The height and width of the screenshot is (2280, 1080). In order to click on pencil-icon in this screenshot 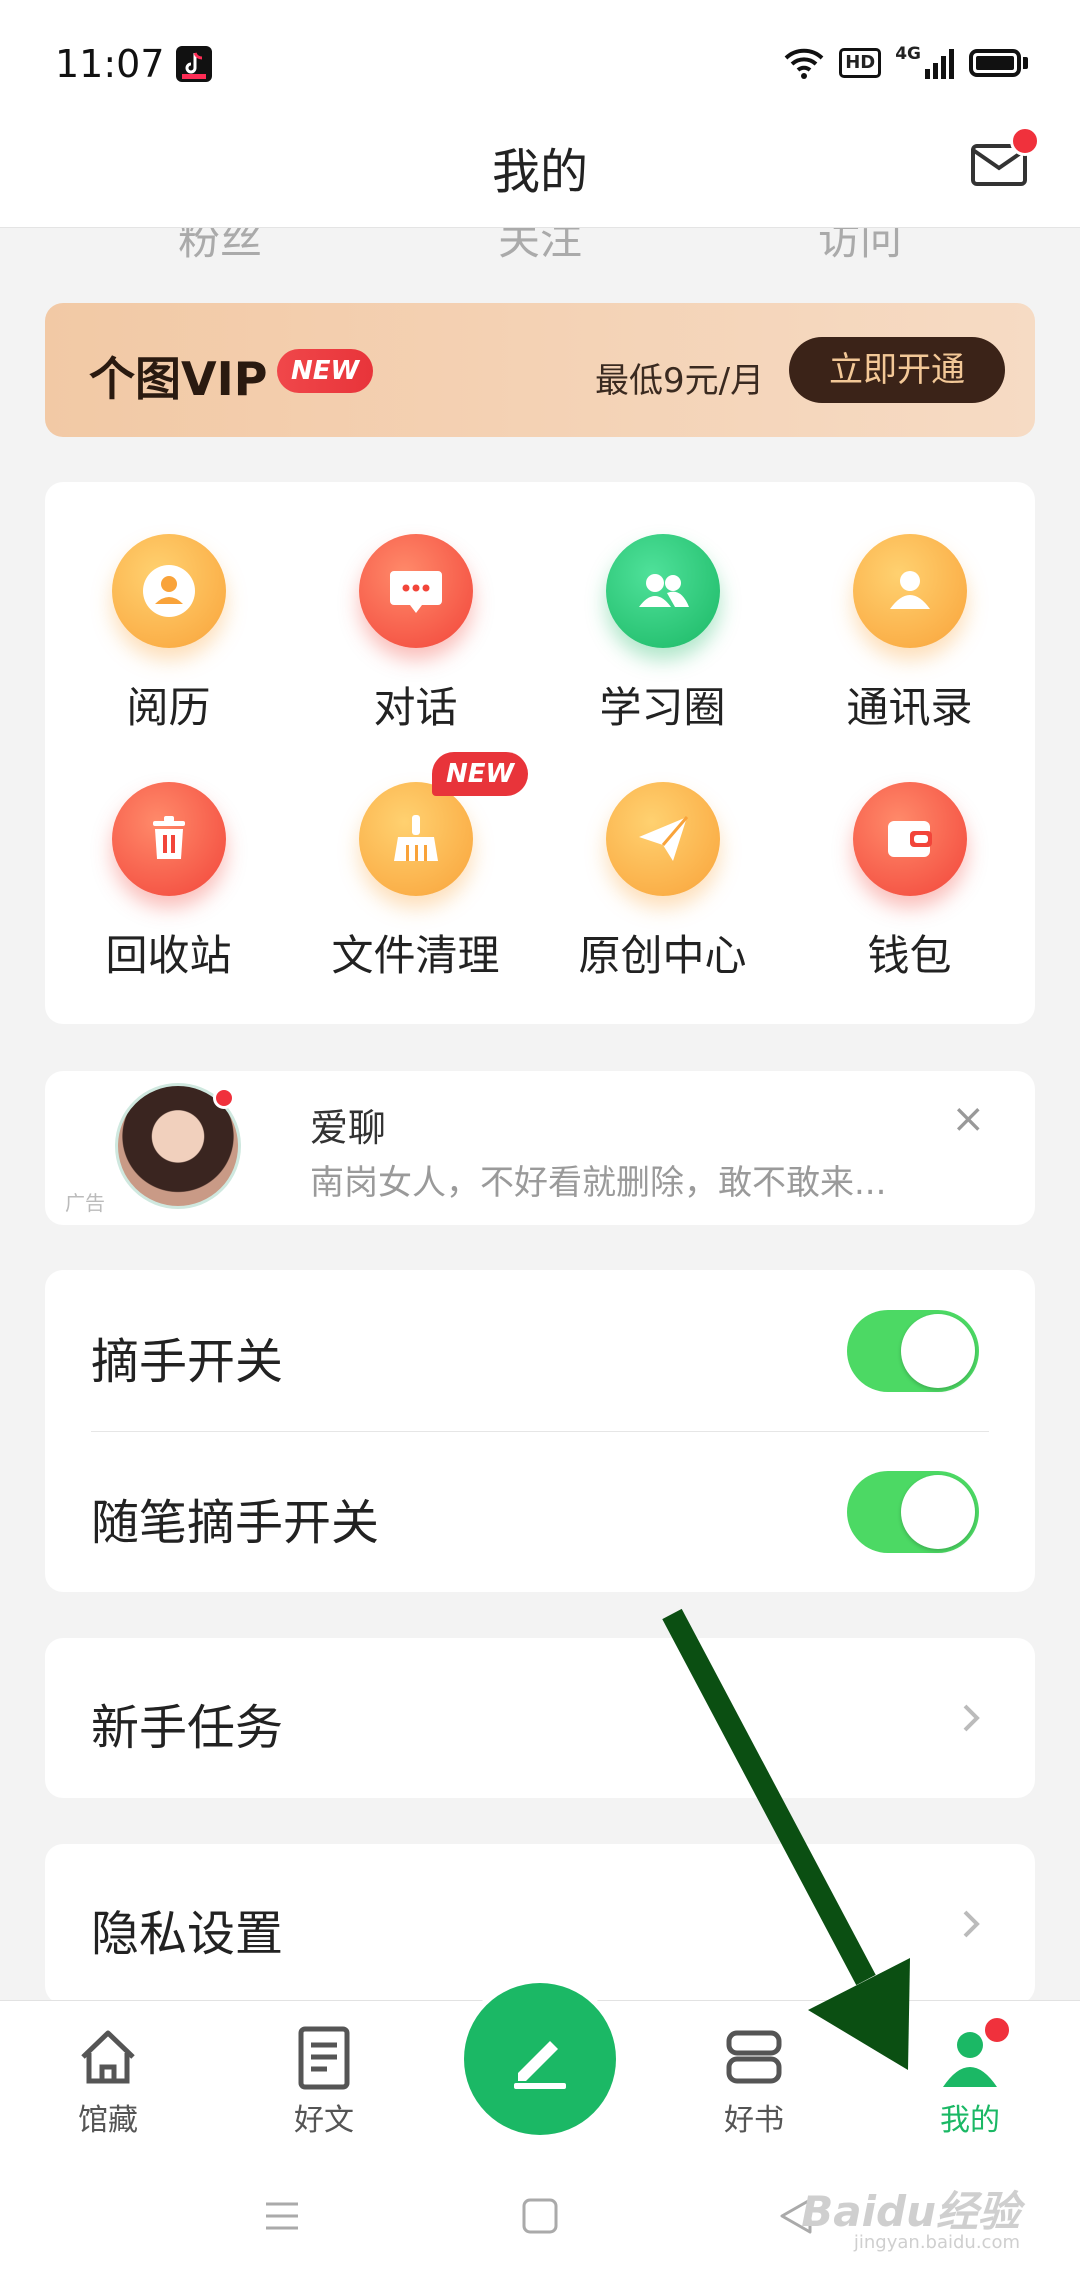, I will do `click(540, 2065)`.